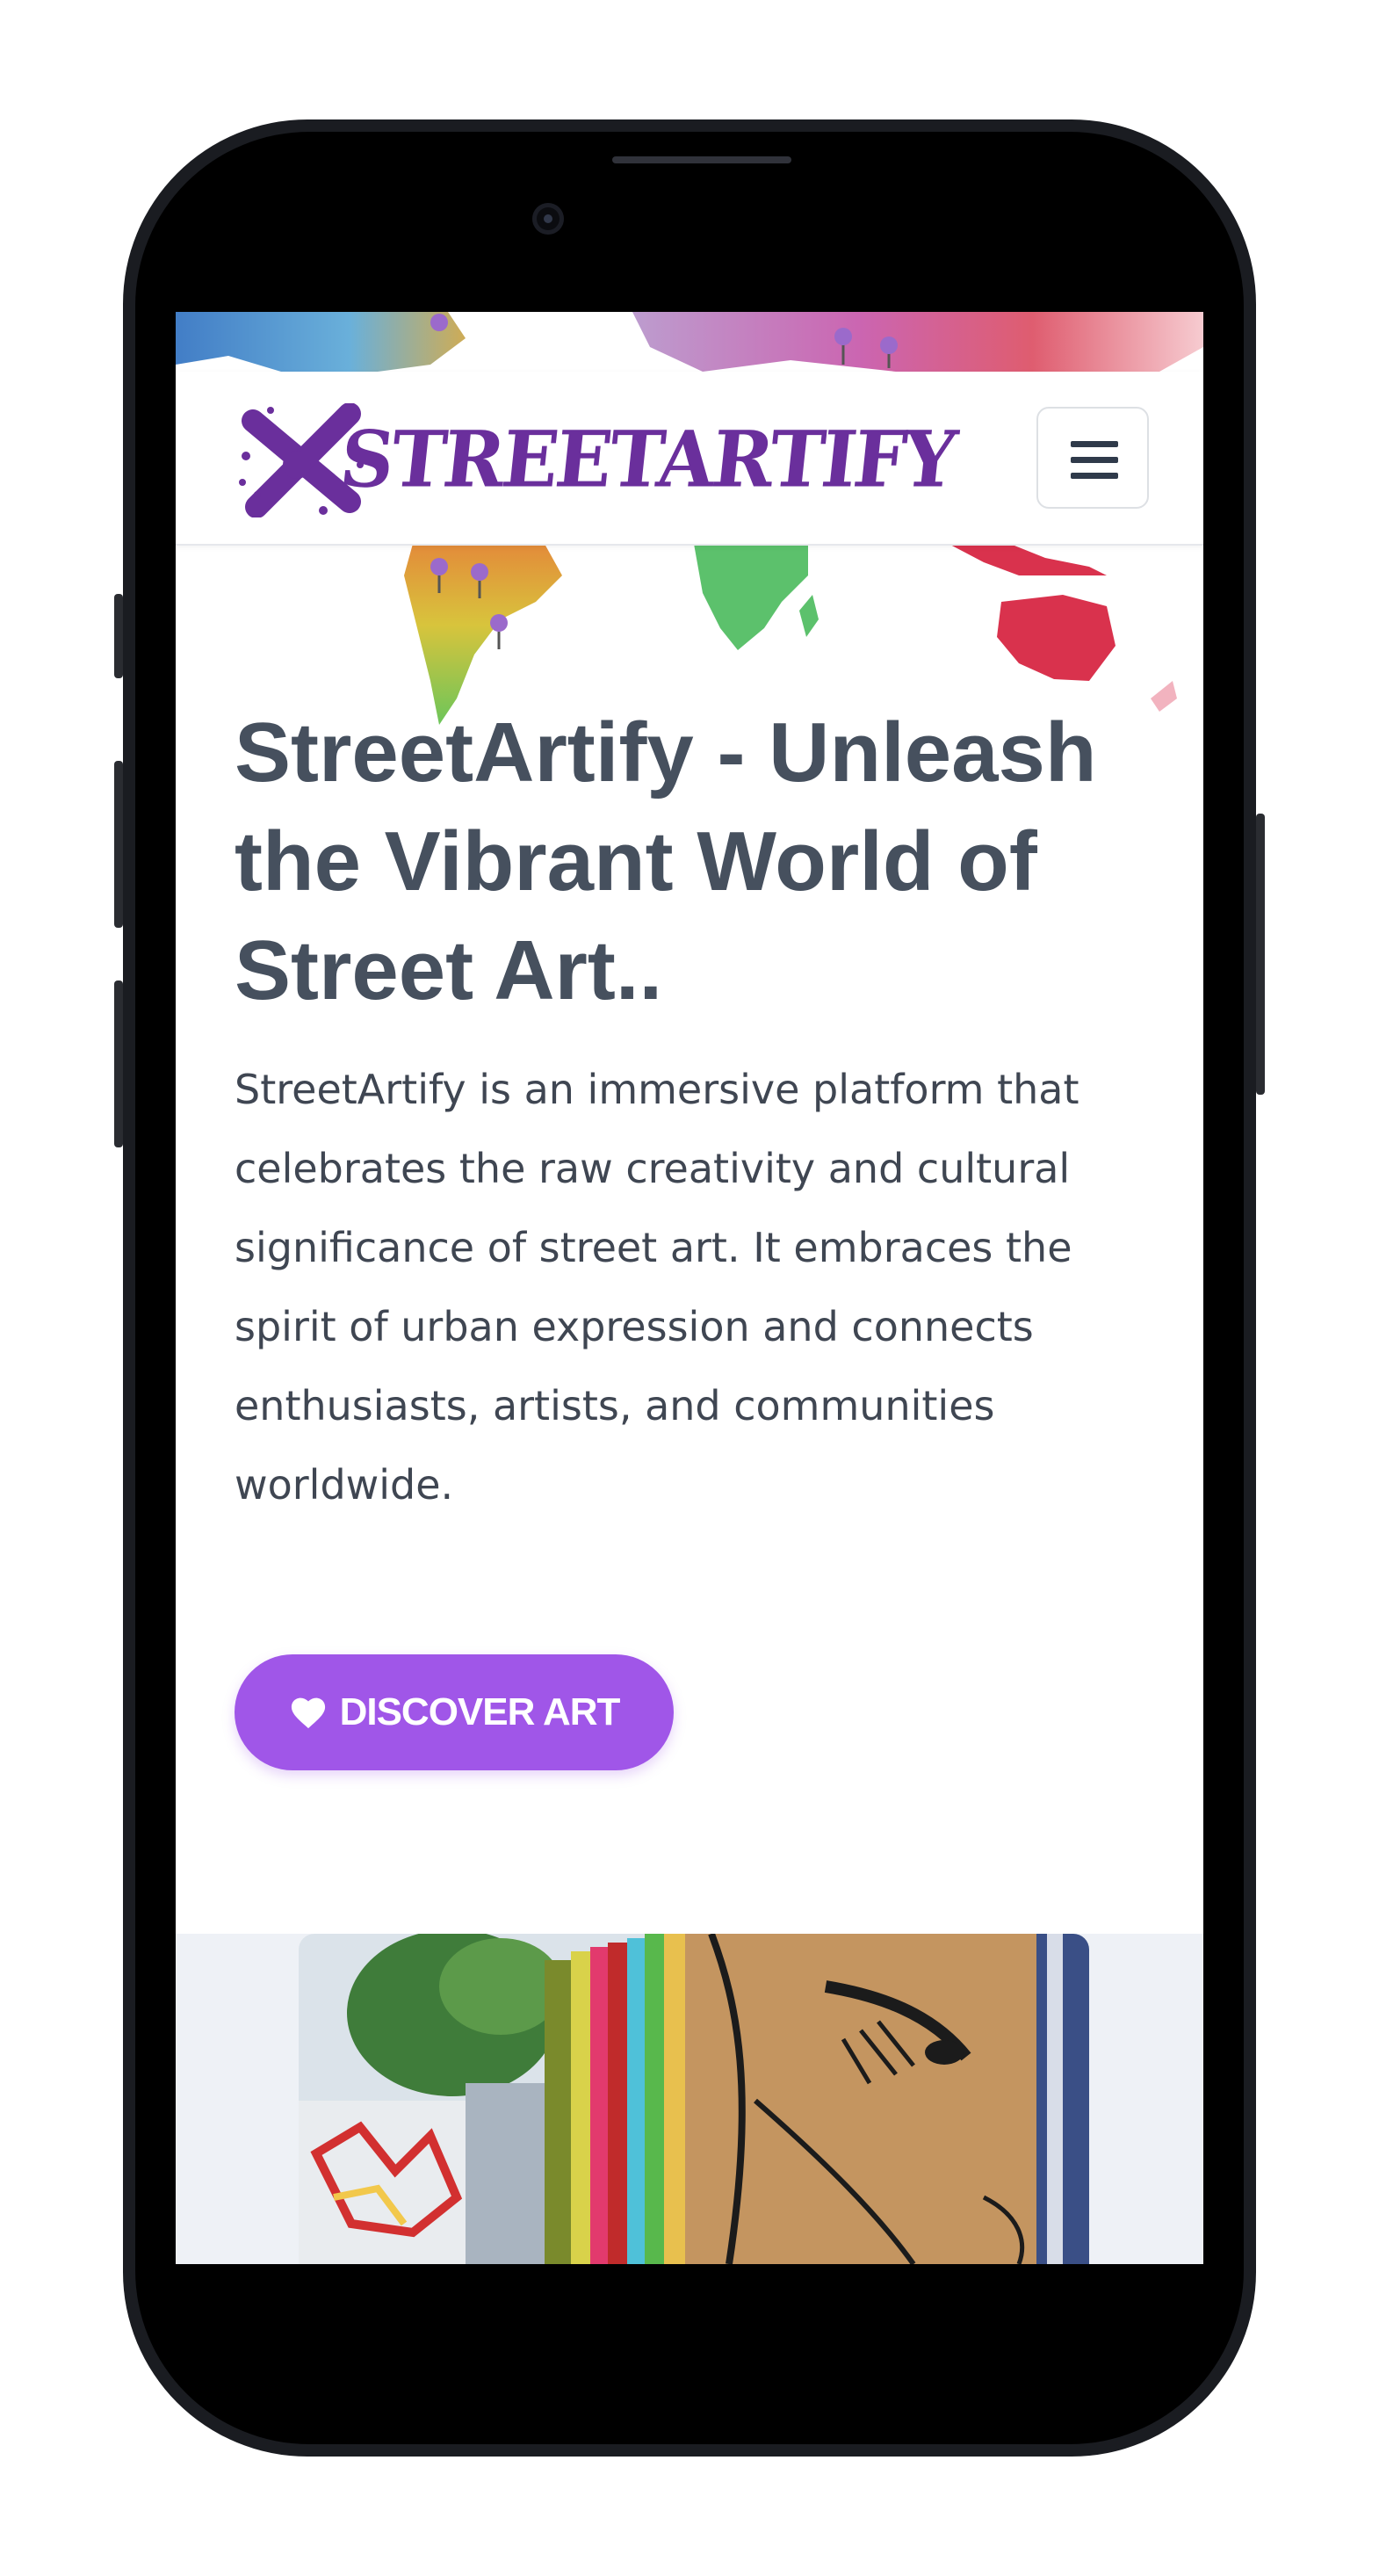  I want to click on navbar: STREETARTIFY, so click(689, 459).